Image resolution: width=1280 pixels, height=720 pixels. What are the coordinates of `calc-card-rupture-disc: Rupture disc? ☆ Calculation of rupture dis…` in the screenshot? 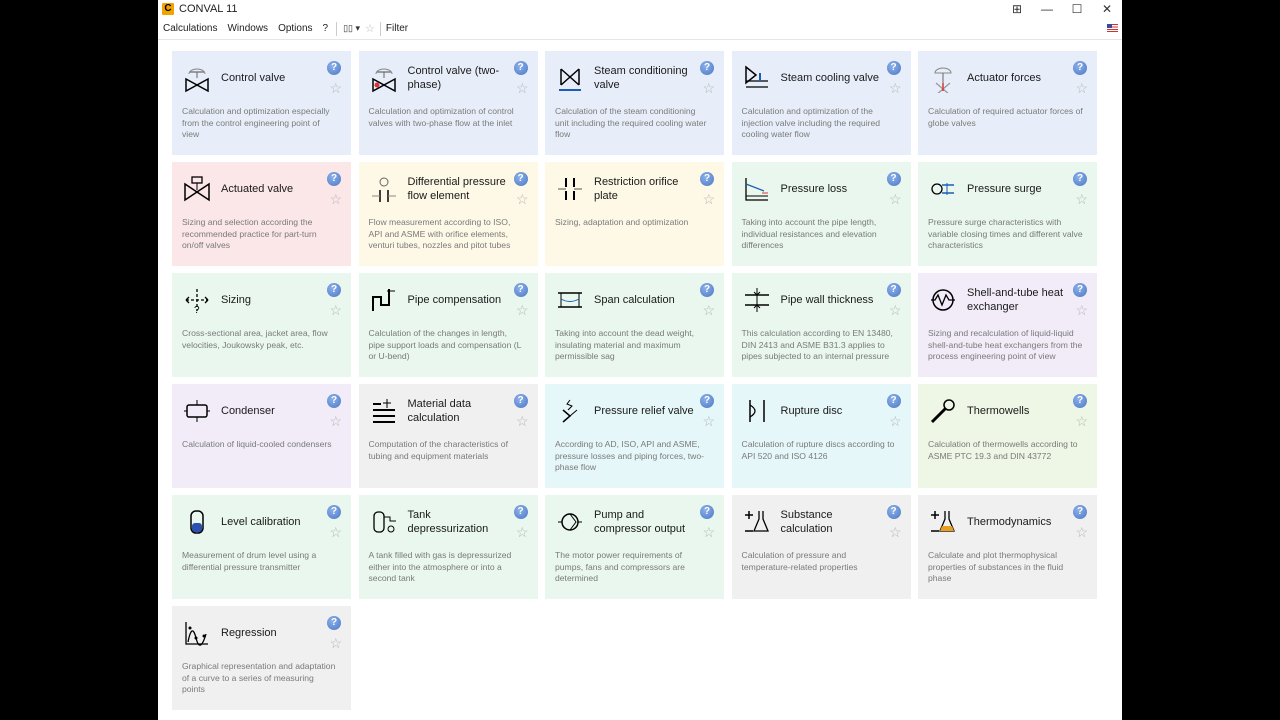 It's located at (821, 436).